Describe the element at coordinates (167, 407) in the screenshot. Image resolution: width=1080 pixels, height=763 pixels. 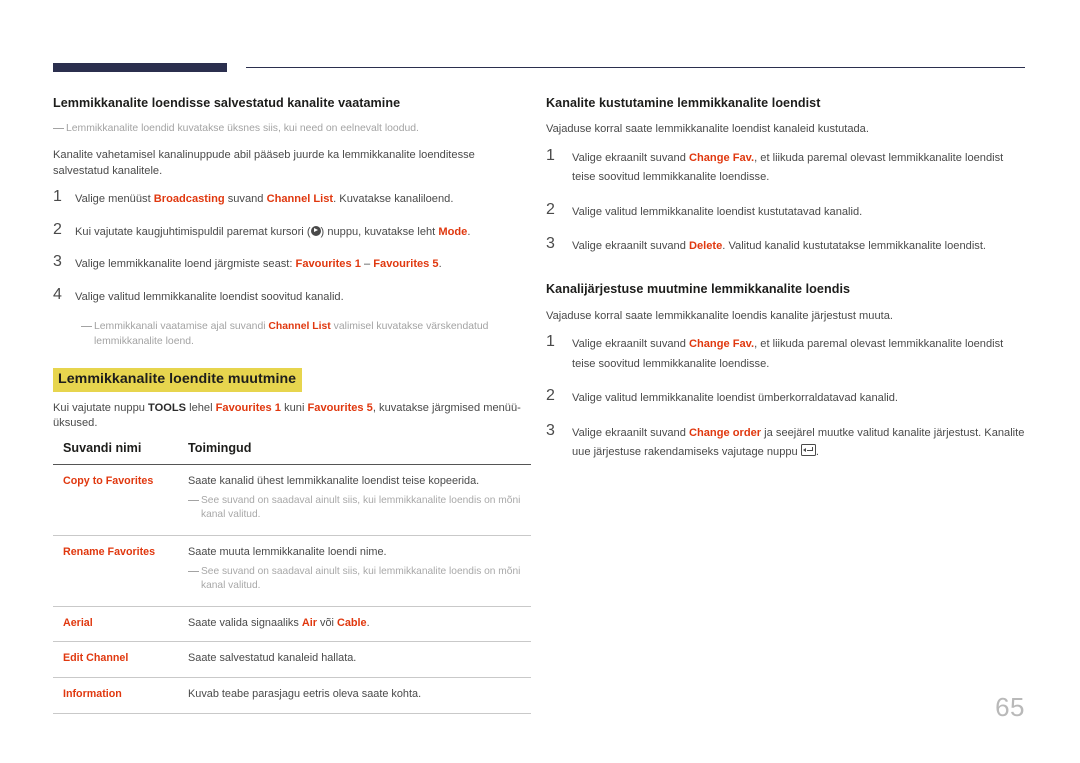
I see `bold-term-tools: TOOLS` at that location.